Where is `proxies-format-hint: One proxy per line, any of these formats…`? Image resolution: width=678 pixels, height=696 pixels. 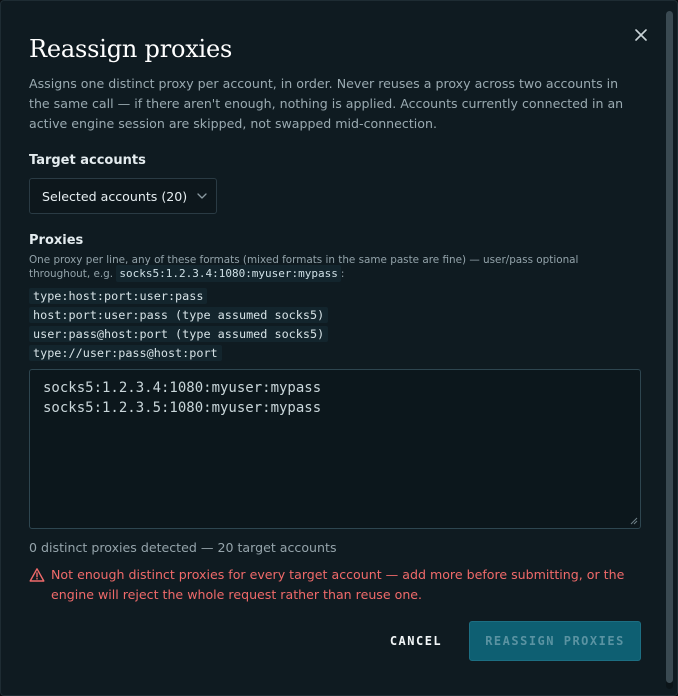 proxies-format-hint: One proxy per line, any of these formats… is located at coordinates (334, 267).